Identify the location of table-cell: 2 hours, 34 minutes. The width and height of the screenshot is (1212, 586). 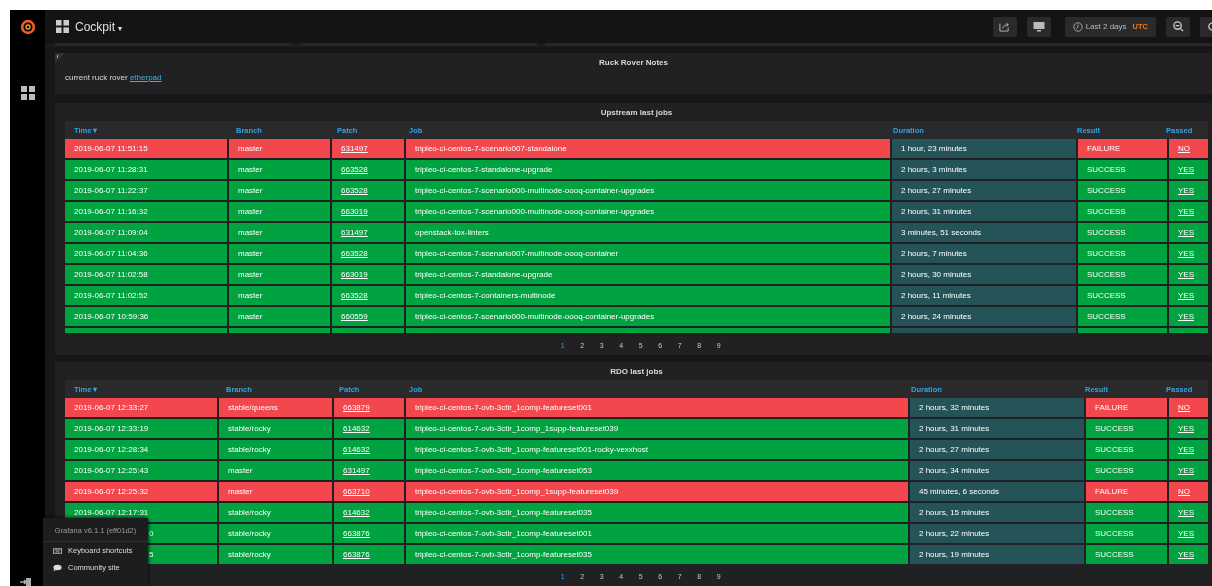
(997, 470).